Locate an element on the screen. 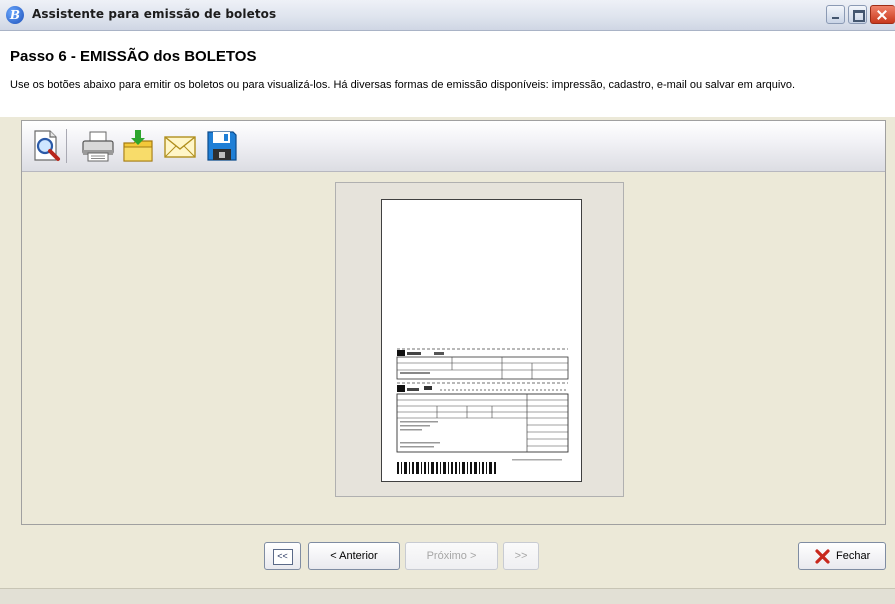 This screenshot has height=604, width=895. register-button is located at coordinates (138, 146).